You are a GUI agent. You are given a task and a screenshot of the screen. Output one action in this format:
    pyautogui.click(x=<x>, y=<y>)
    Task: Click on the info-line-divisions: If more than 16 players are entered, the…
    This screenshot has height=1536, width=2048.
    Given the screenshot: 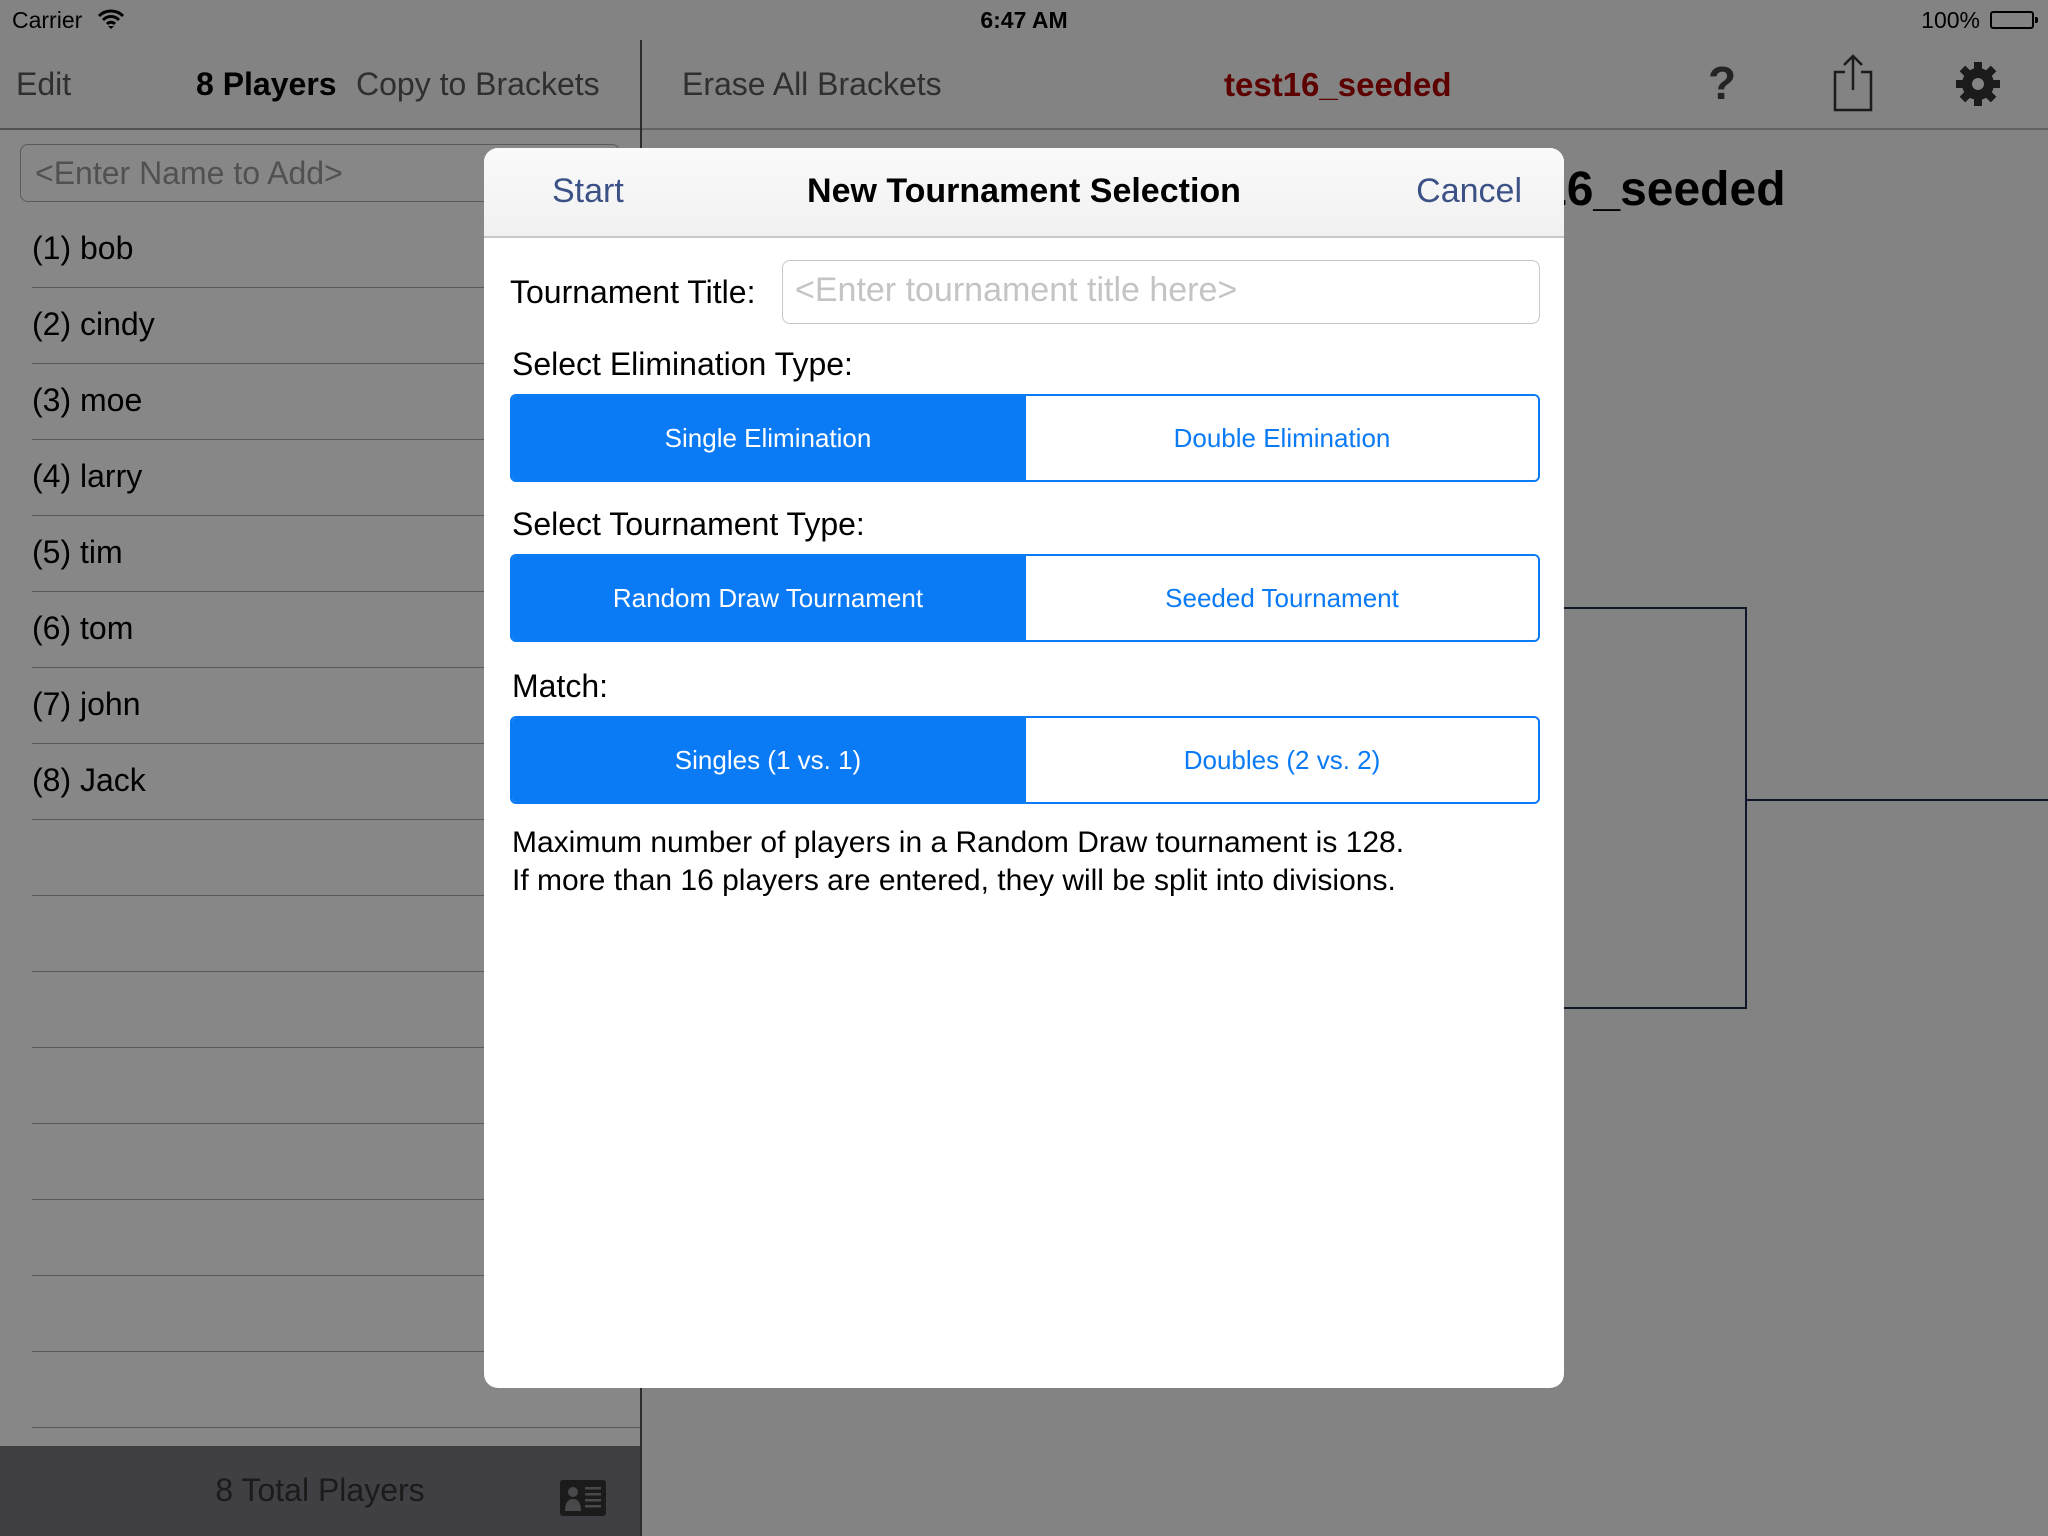 What is the action you would take?
    pyautogui.click(x=954, y=880)
    